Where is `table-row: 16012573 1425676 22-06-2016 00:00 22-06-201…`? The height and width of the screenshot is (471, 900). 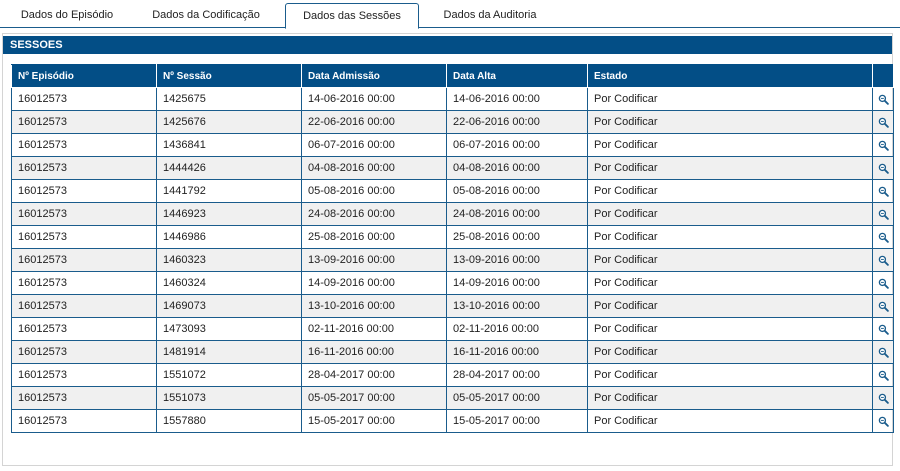
table-row: 16012573 1425676 22-06-2016 00:00 22-06-201… is located at coordinates (452, 122).